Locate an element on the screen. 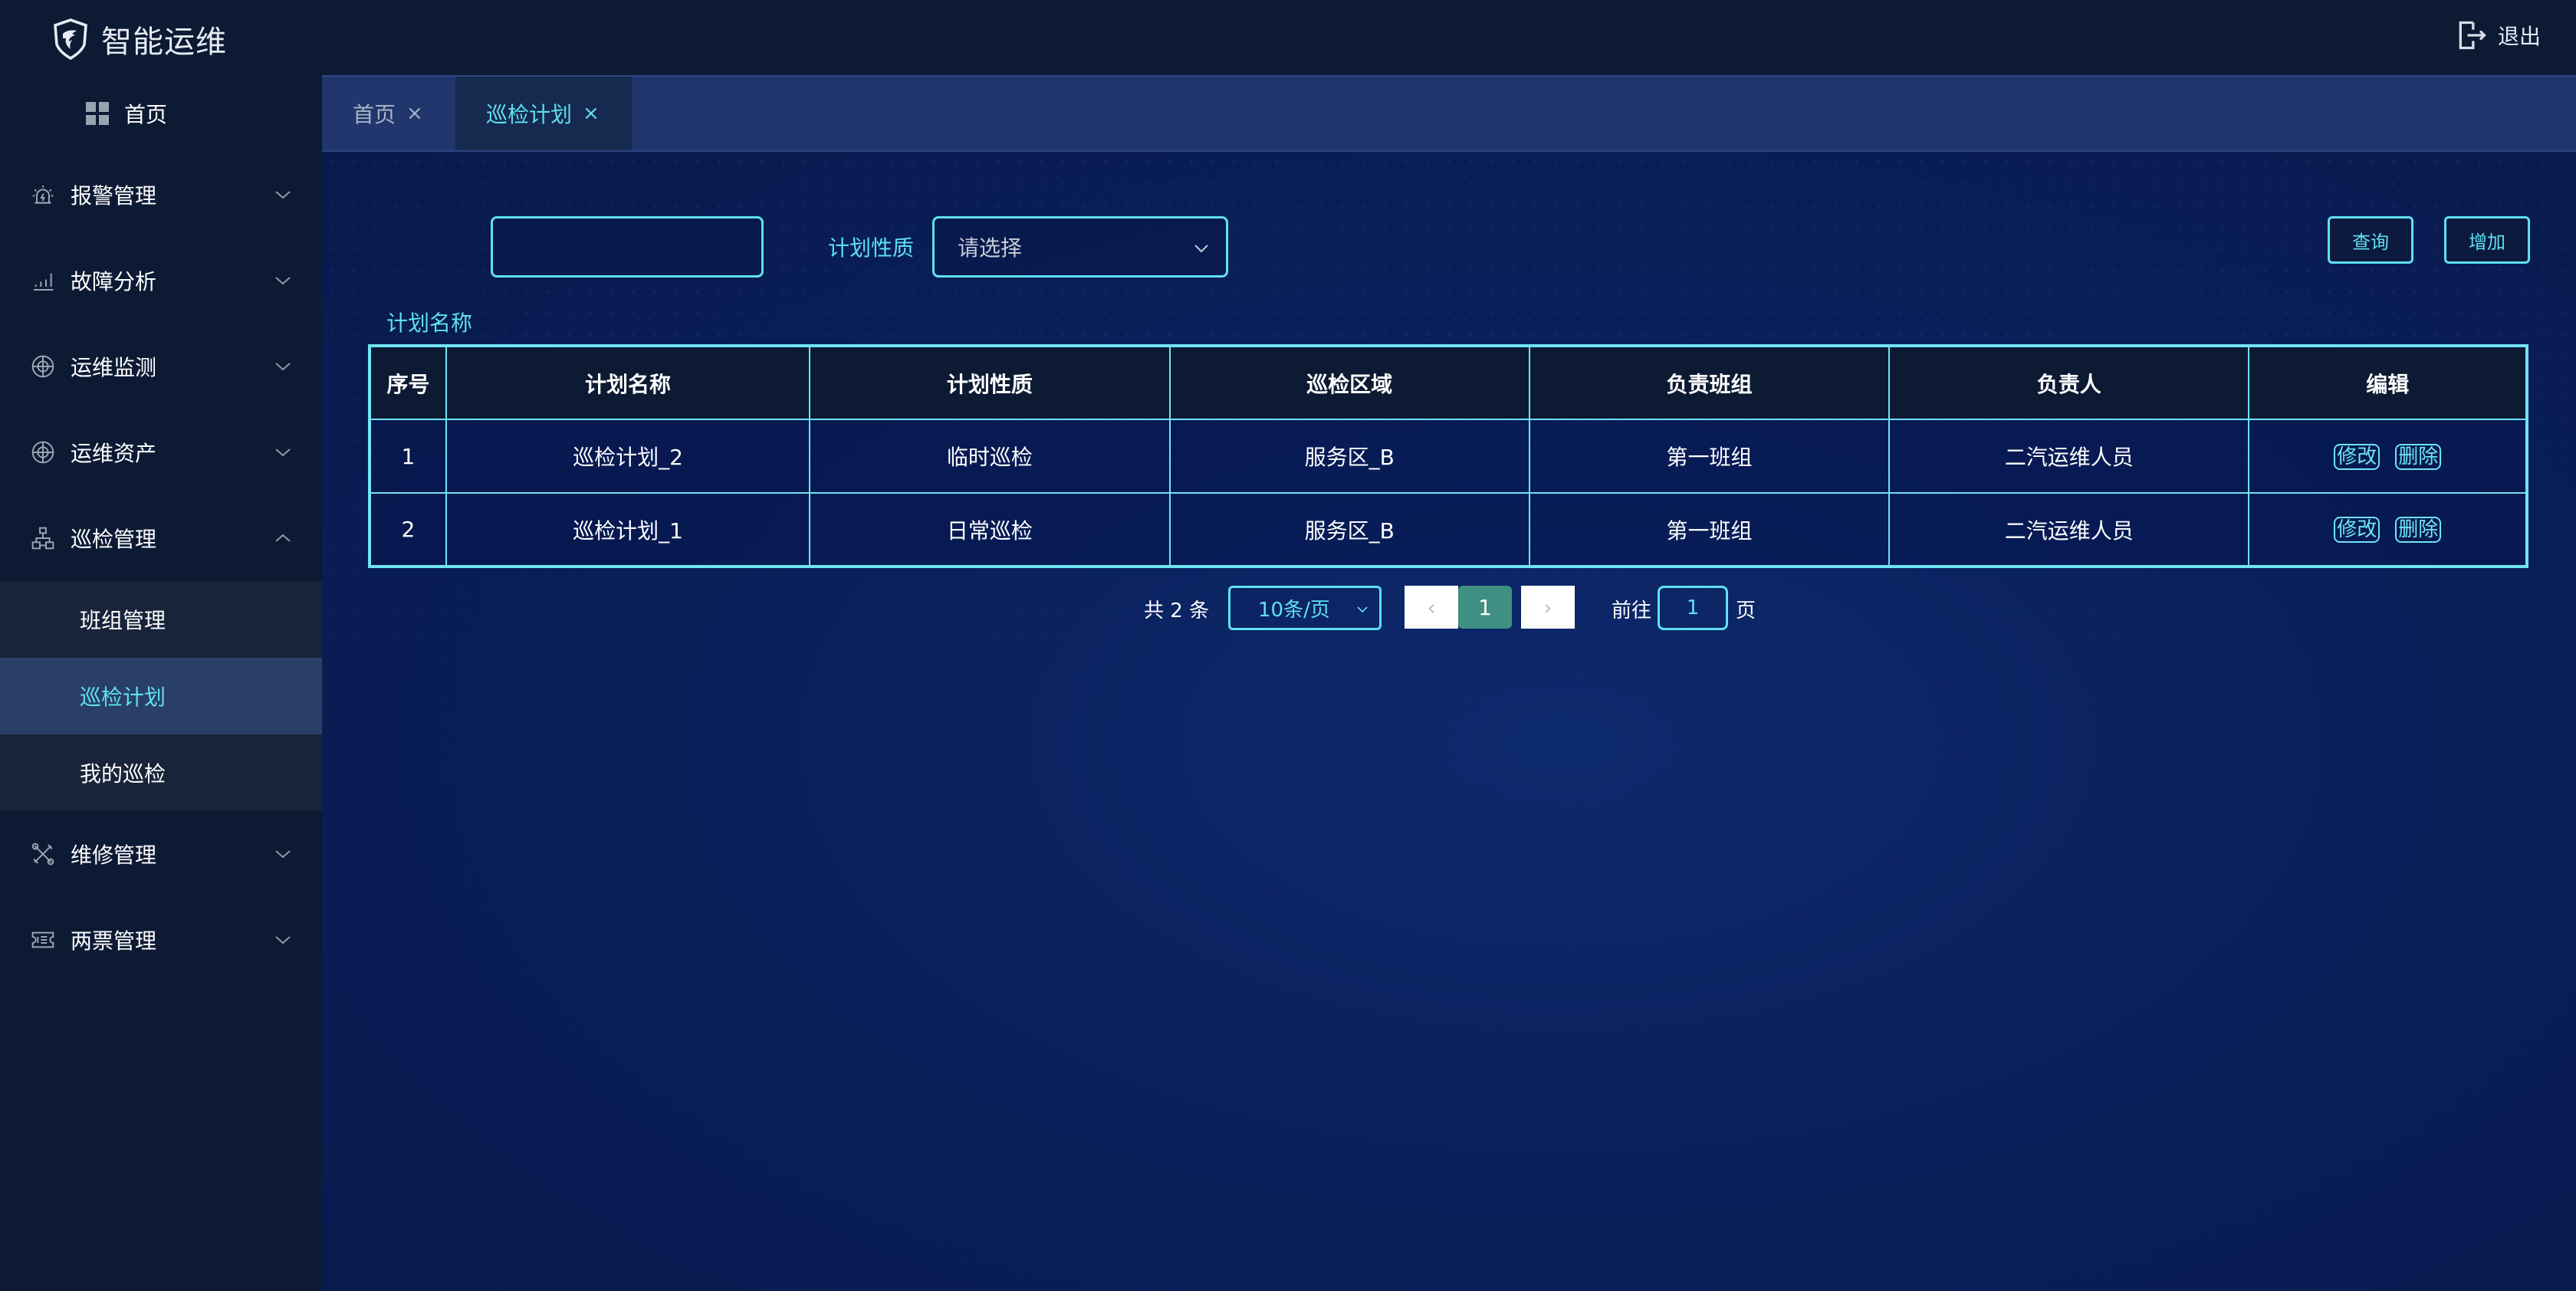  logout-button: 退出 is located at coordinates (2498, 35).